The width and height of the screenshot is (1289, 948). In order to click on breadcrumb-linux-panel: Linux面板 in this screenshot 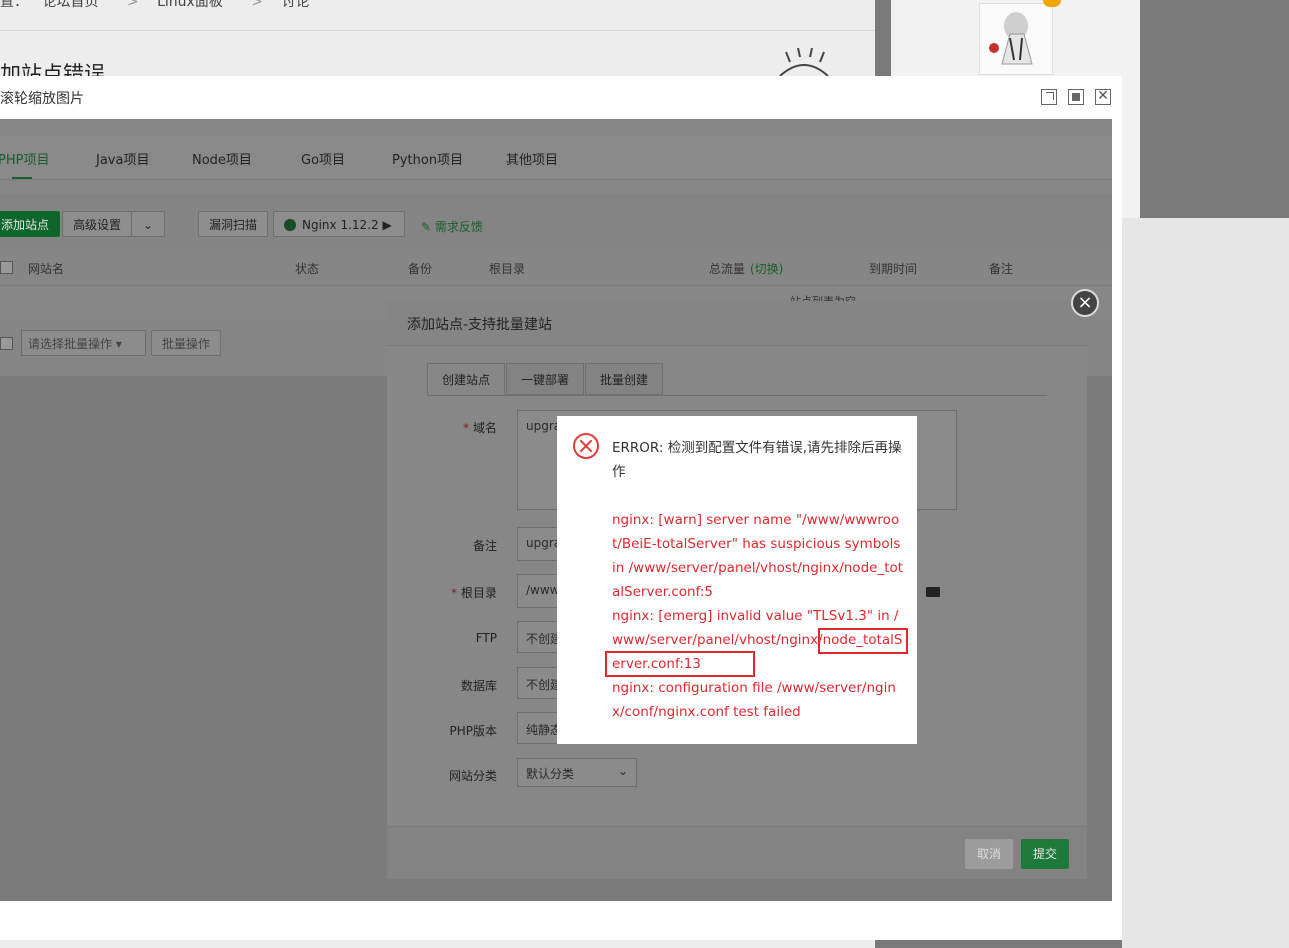, I will do `click(190, 5)`.